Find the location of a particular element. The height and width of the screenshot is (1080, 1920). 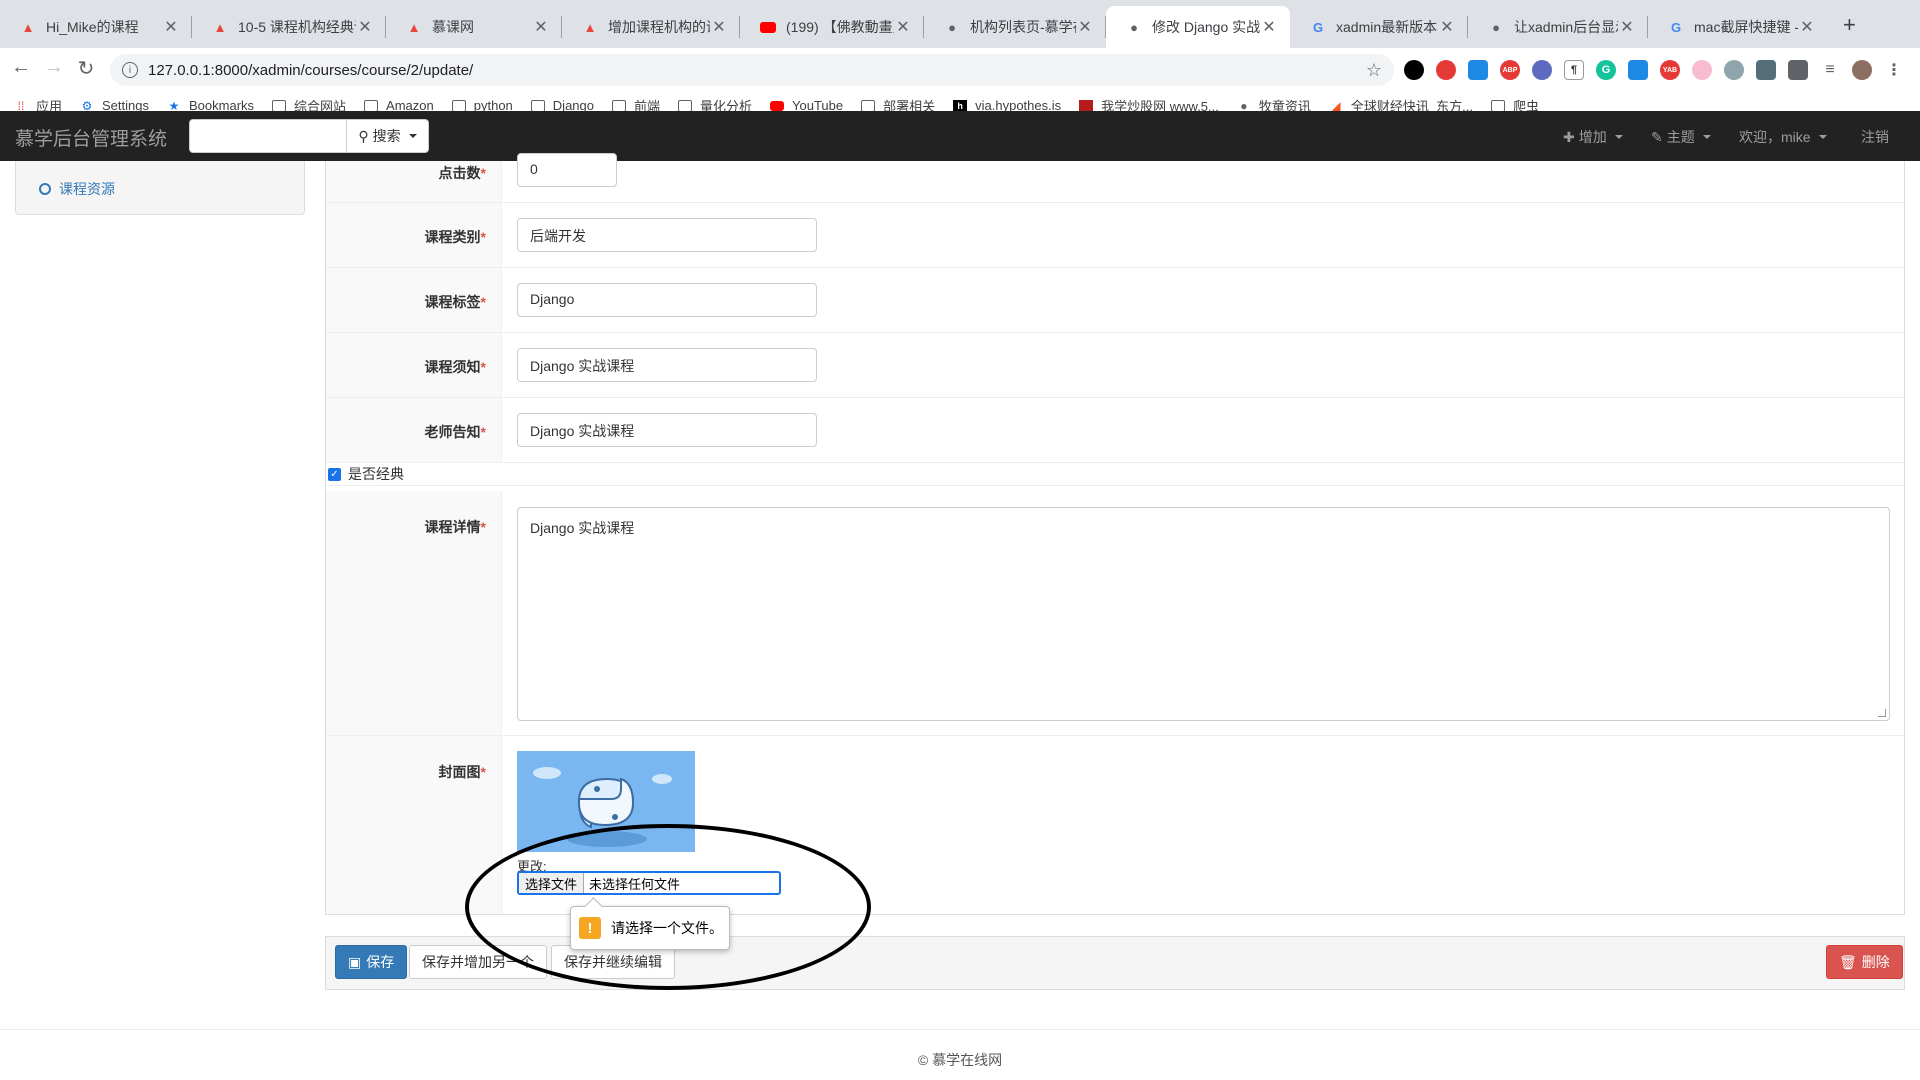

avatar-icon is located at coordinates (1862, 70).